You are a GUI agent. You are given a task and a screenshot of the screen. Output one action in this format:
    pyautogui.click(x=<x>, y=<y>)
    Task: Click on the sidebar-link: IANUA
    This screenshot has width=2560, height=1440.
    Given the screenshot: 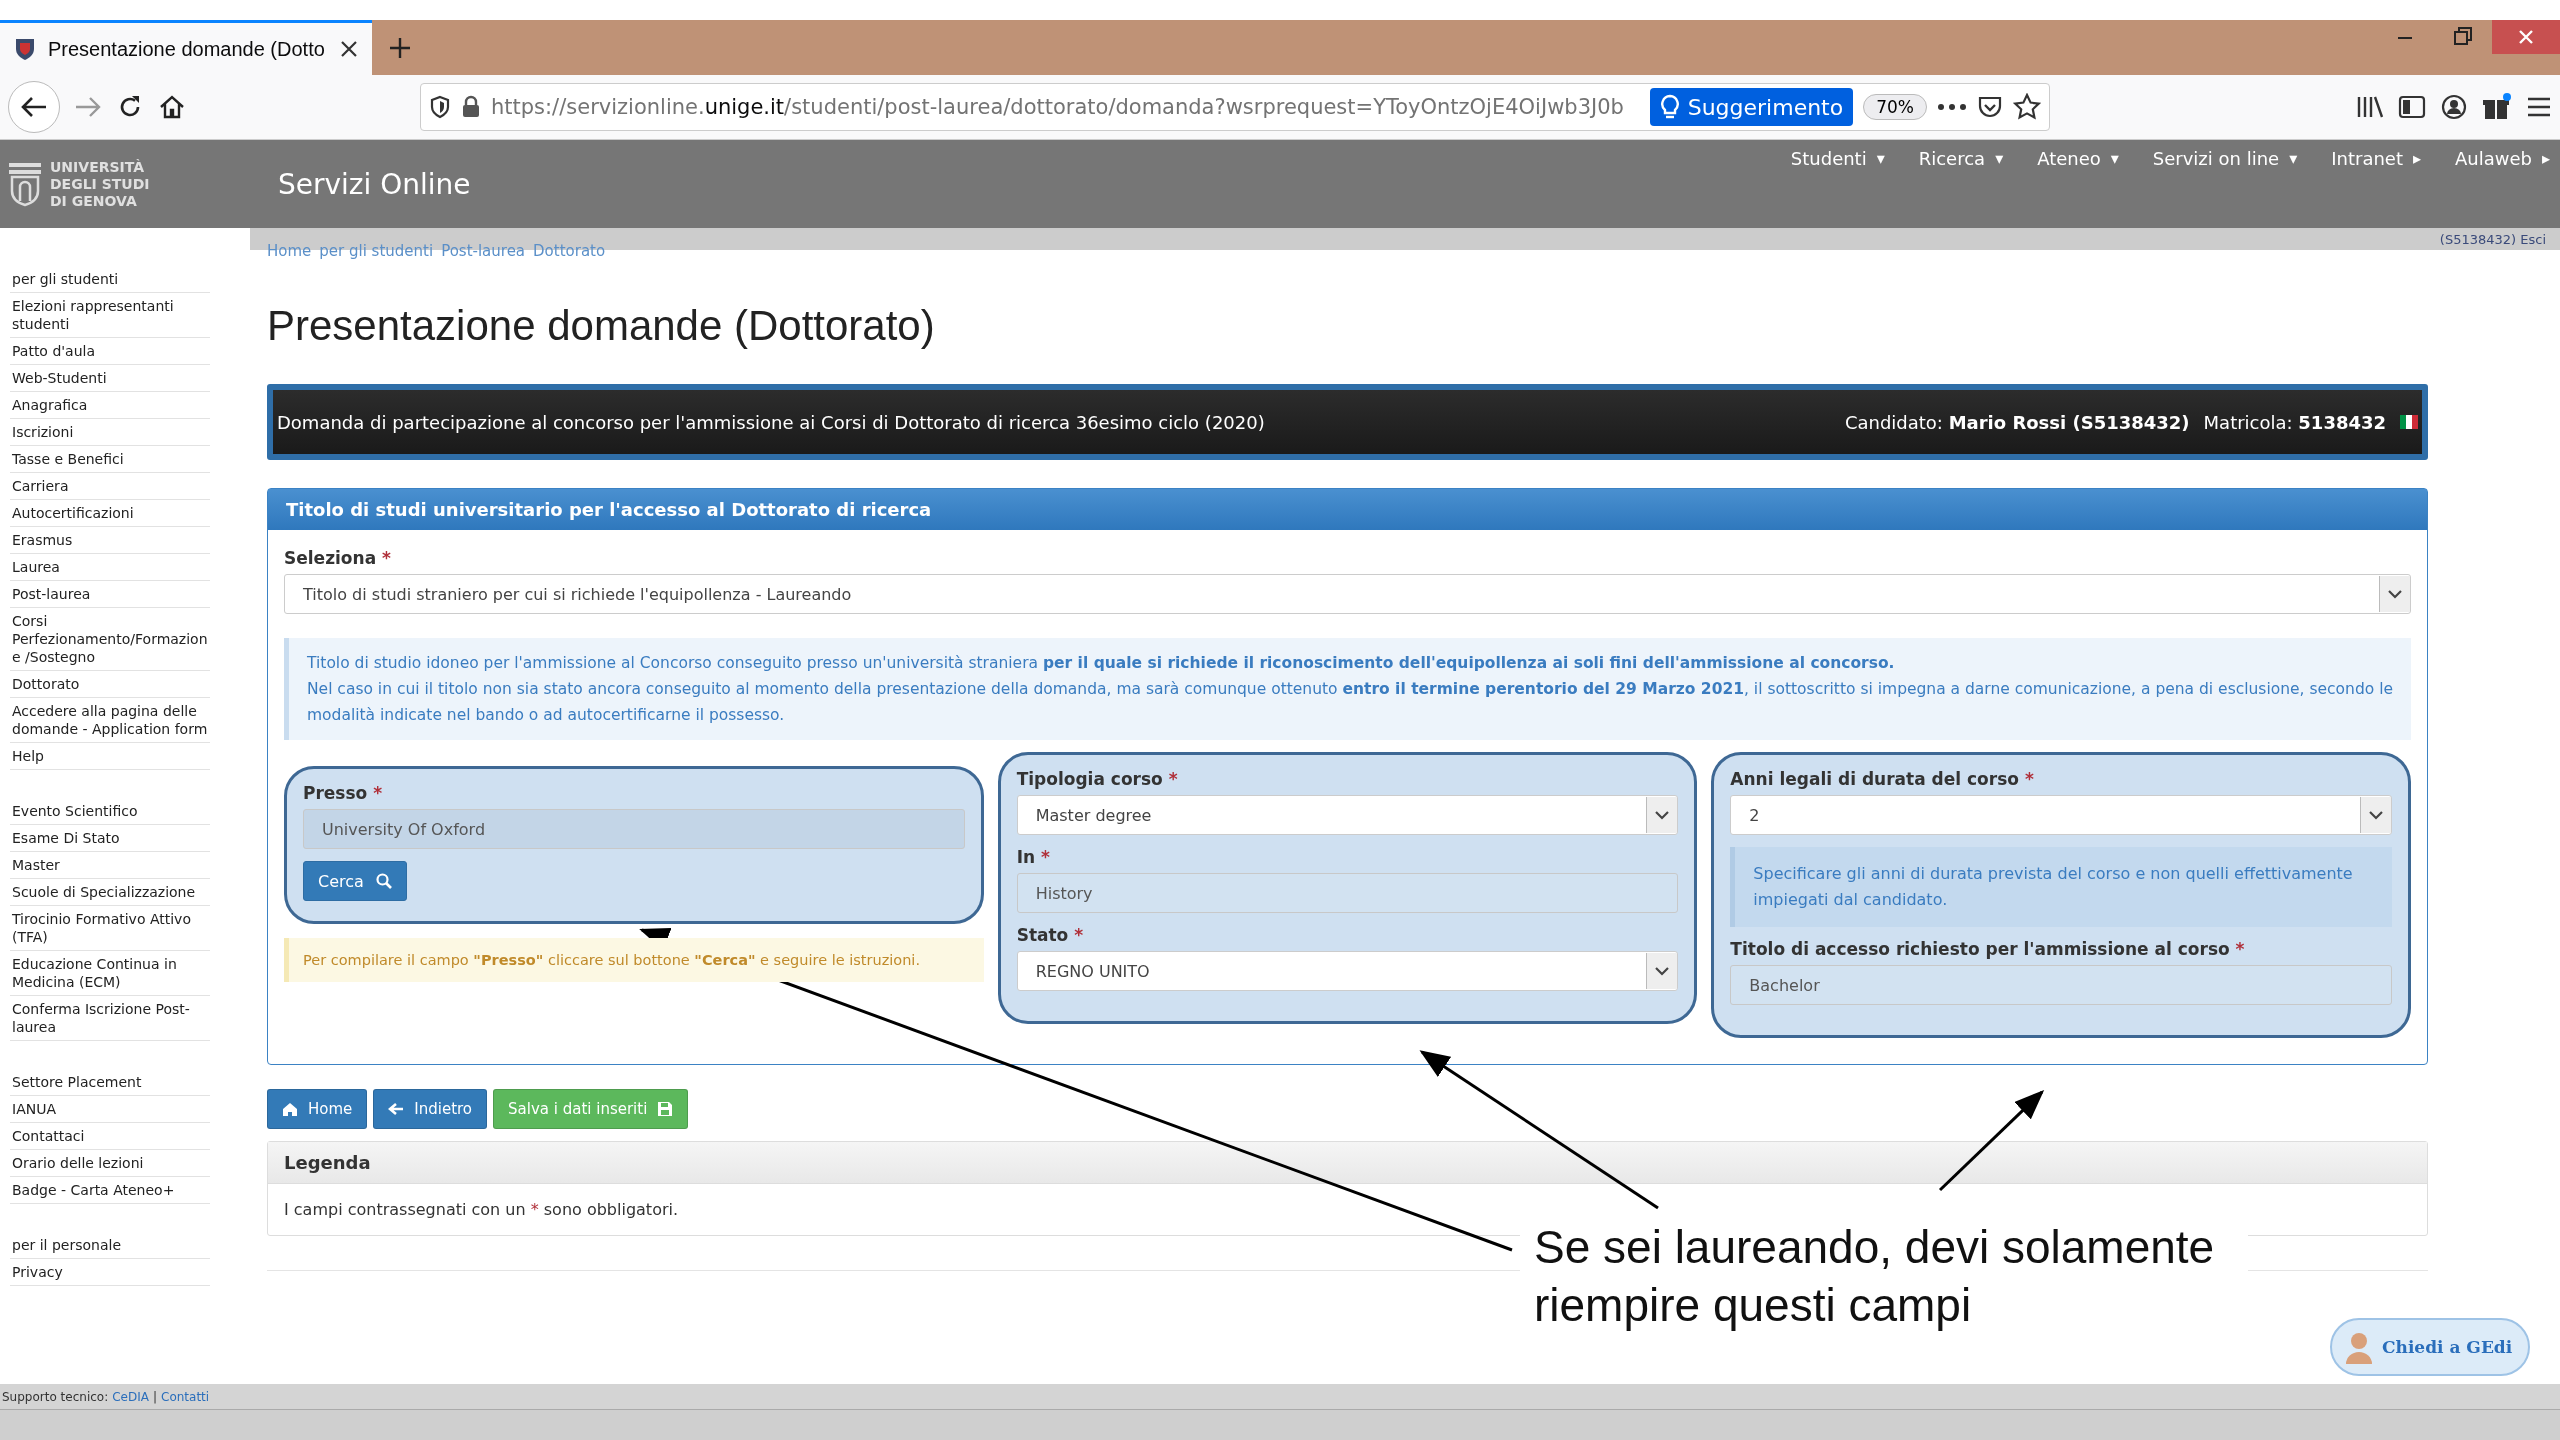 What is the action you would take?
    pyautogui.click(x=110, y=1109)
    